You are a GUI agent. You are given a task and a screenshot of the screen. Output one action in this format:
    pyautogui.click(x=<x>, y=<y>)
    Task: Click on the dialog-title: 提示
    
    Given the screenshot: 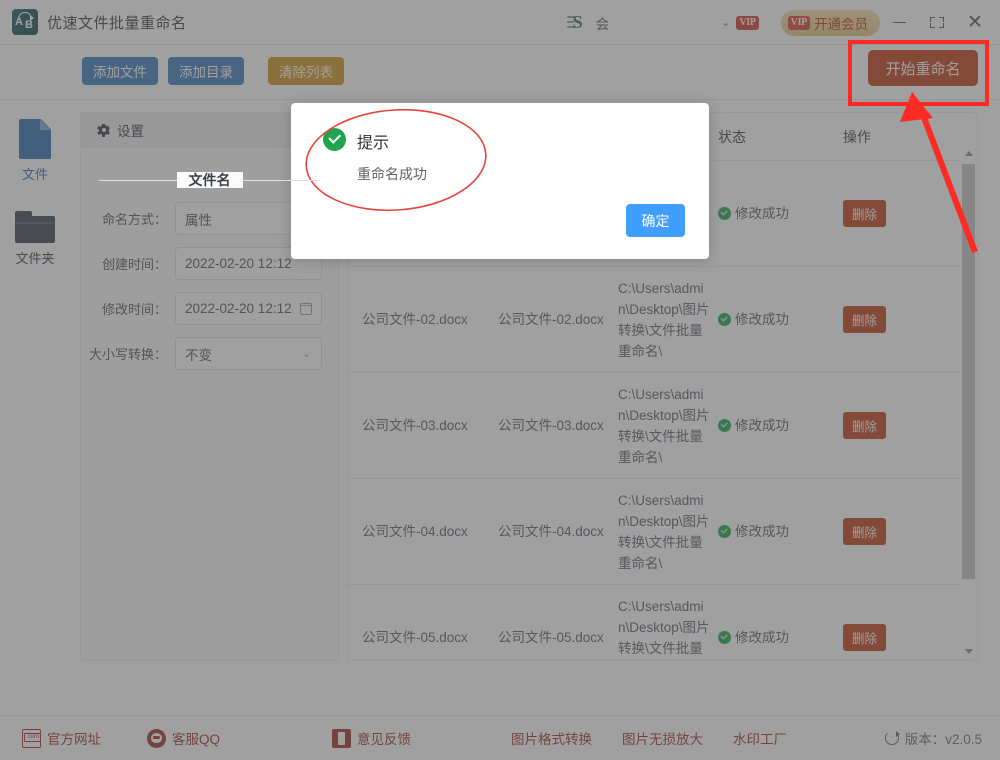 What is the action you would take?
    pyautogui.click(x=373, y=143)
    